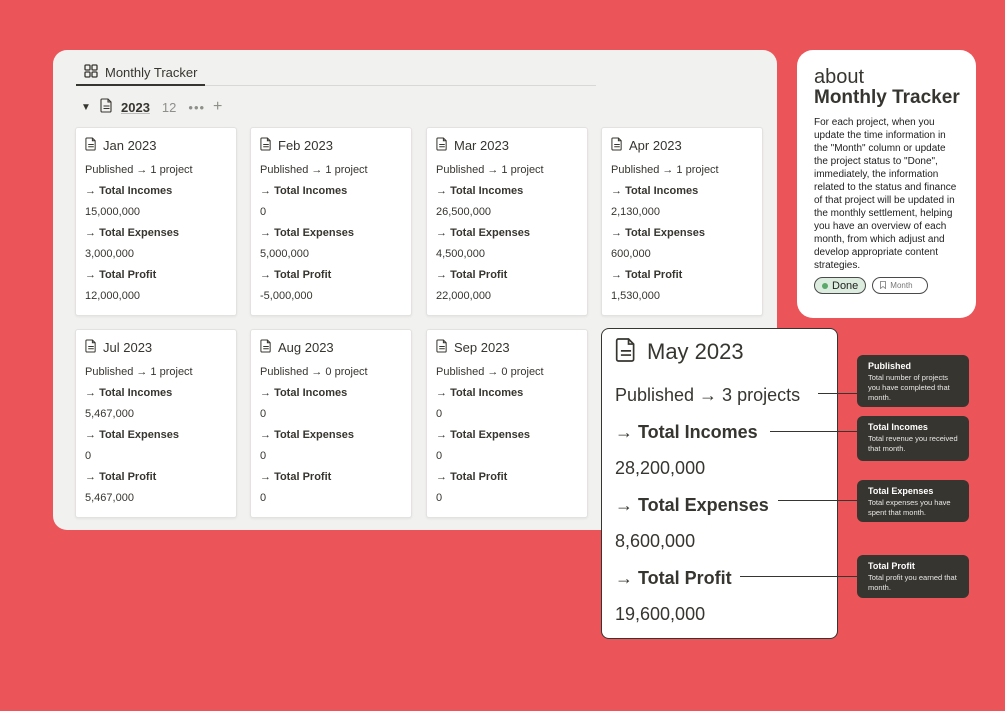 The width and height of the screenshot is (1005, 711). I want to click on card-profit-value: 22,000,000, so click(464, 296).